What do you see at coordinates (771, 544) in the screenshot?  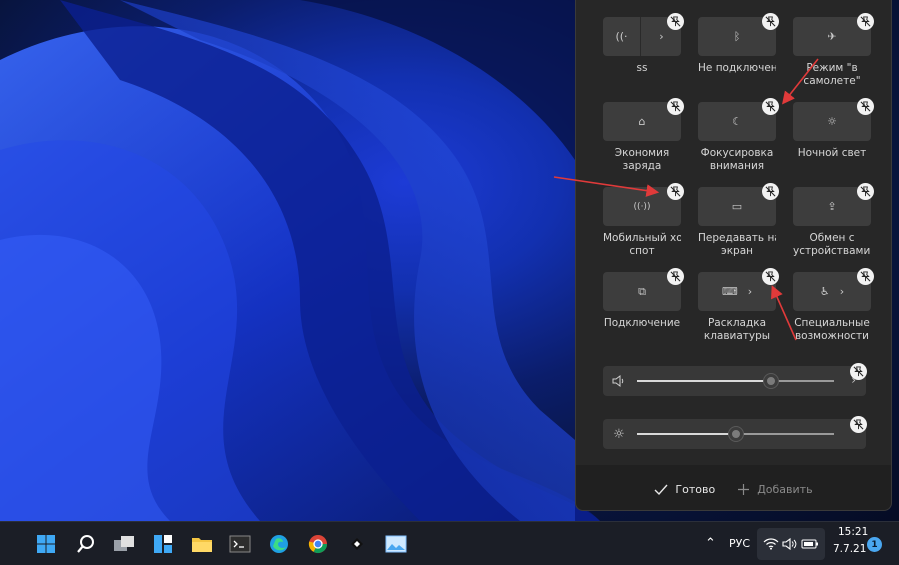 I see `wifi-icon` at bounding box center [771, 544].